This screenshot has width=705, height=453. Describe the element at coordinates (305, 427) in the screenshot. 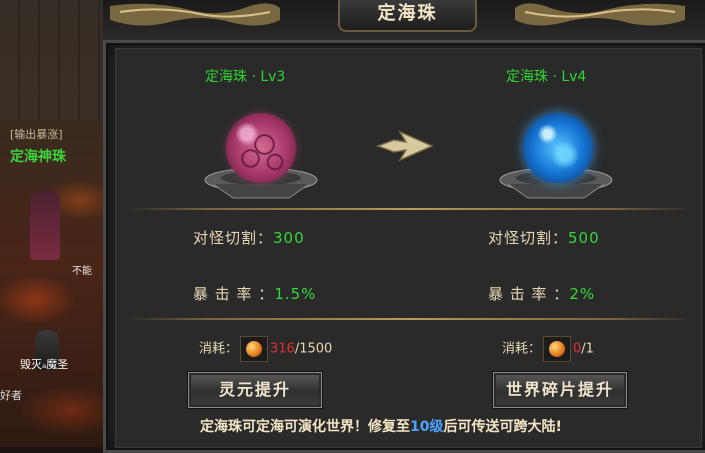

I see `footer-text-before: 定海珠可定海可演化世界！修复至` at that location.